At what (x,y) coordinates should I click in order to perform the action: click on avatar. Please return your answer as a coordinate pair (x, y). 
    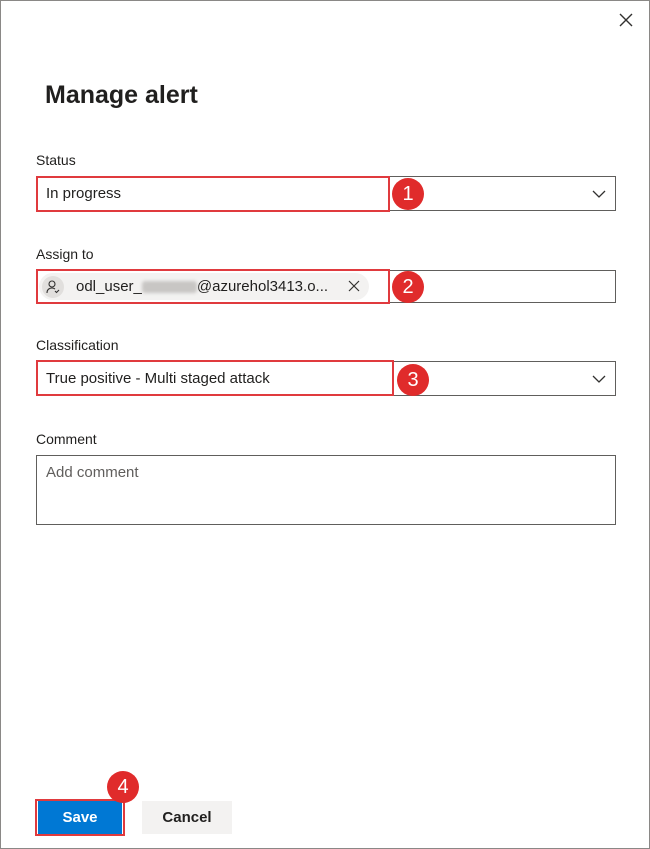
    Looking at the image, I should click on (53, 286).